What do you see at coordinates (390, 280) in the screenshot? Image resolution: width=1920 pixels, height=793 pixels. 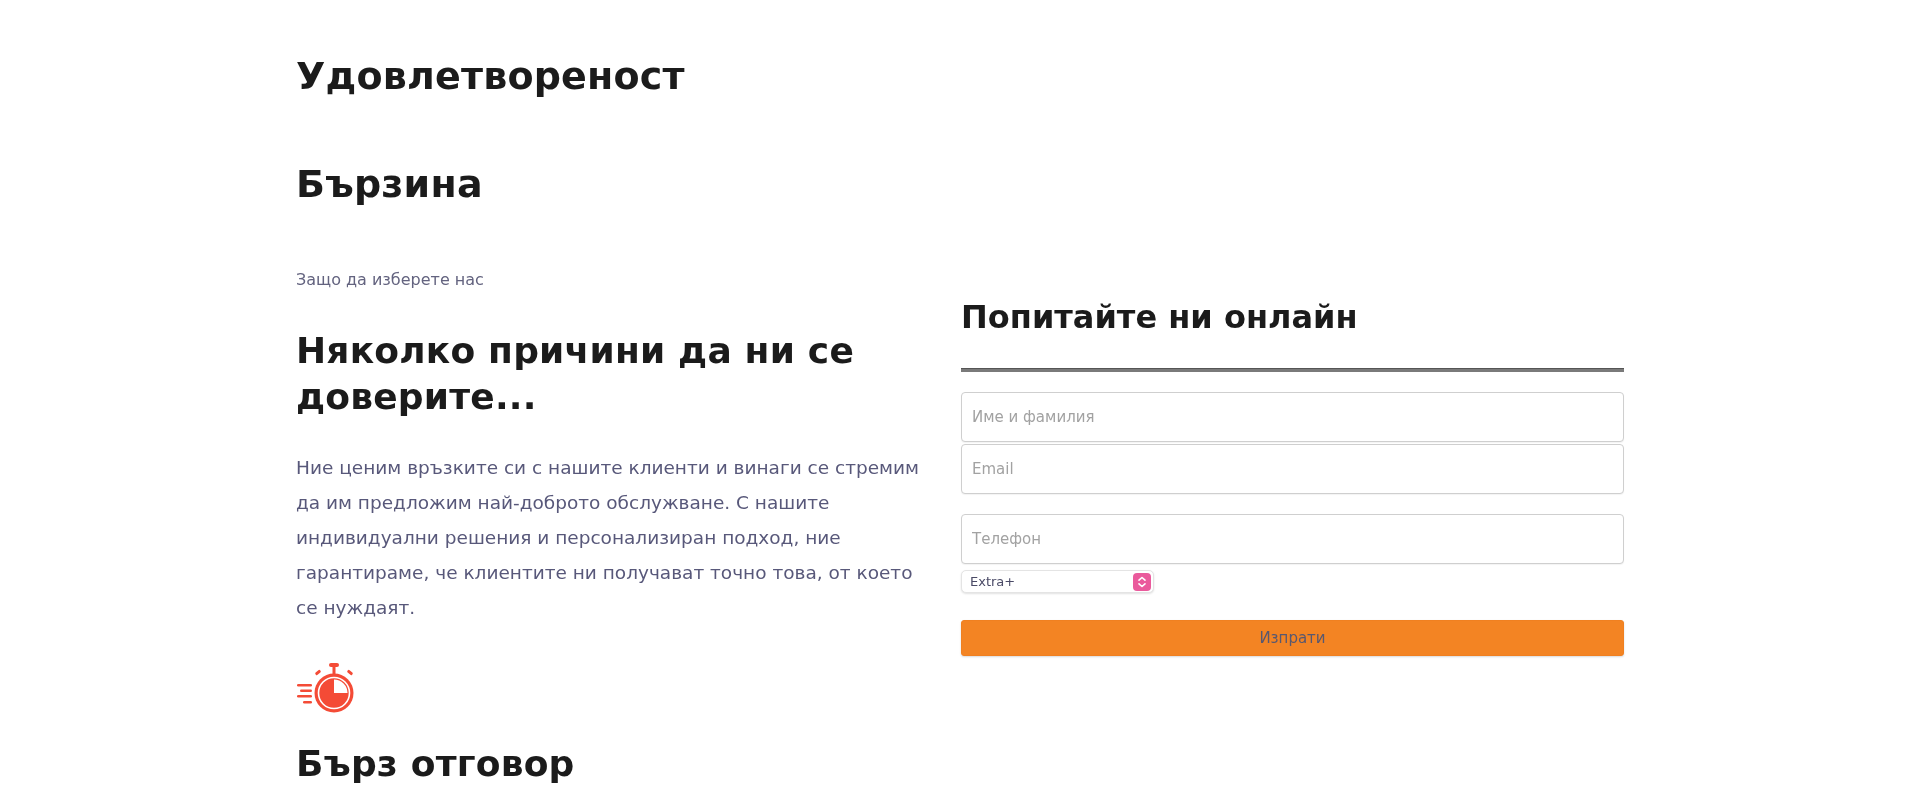 I see `section-subtitle: Защо да изберете нас` at bounding box center [390, 280].